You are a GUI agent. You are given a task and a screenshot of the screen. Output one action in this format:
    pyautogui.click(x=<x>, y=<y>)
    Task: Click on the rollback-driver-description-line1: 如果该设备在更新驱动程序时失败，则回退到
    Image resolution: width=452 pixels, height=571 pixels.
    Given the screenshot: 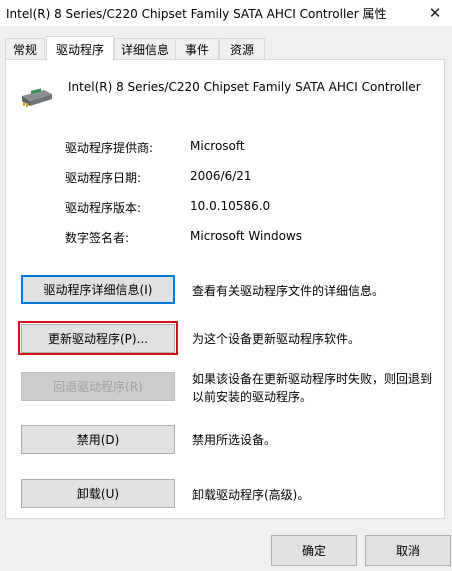 What is the action you would take?
    pyautogui.click(x=312, y=379)
    